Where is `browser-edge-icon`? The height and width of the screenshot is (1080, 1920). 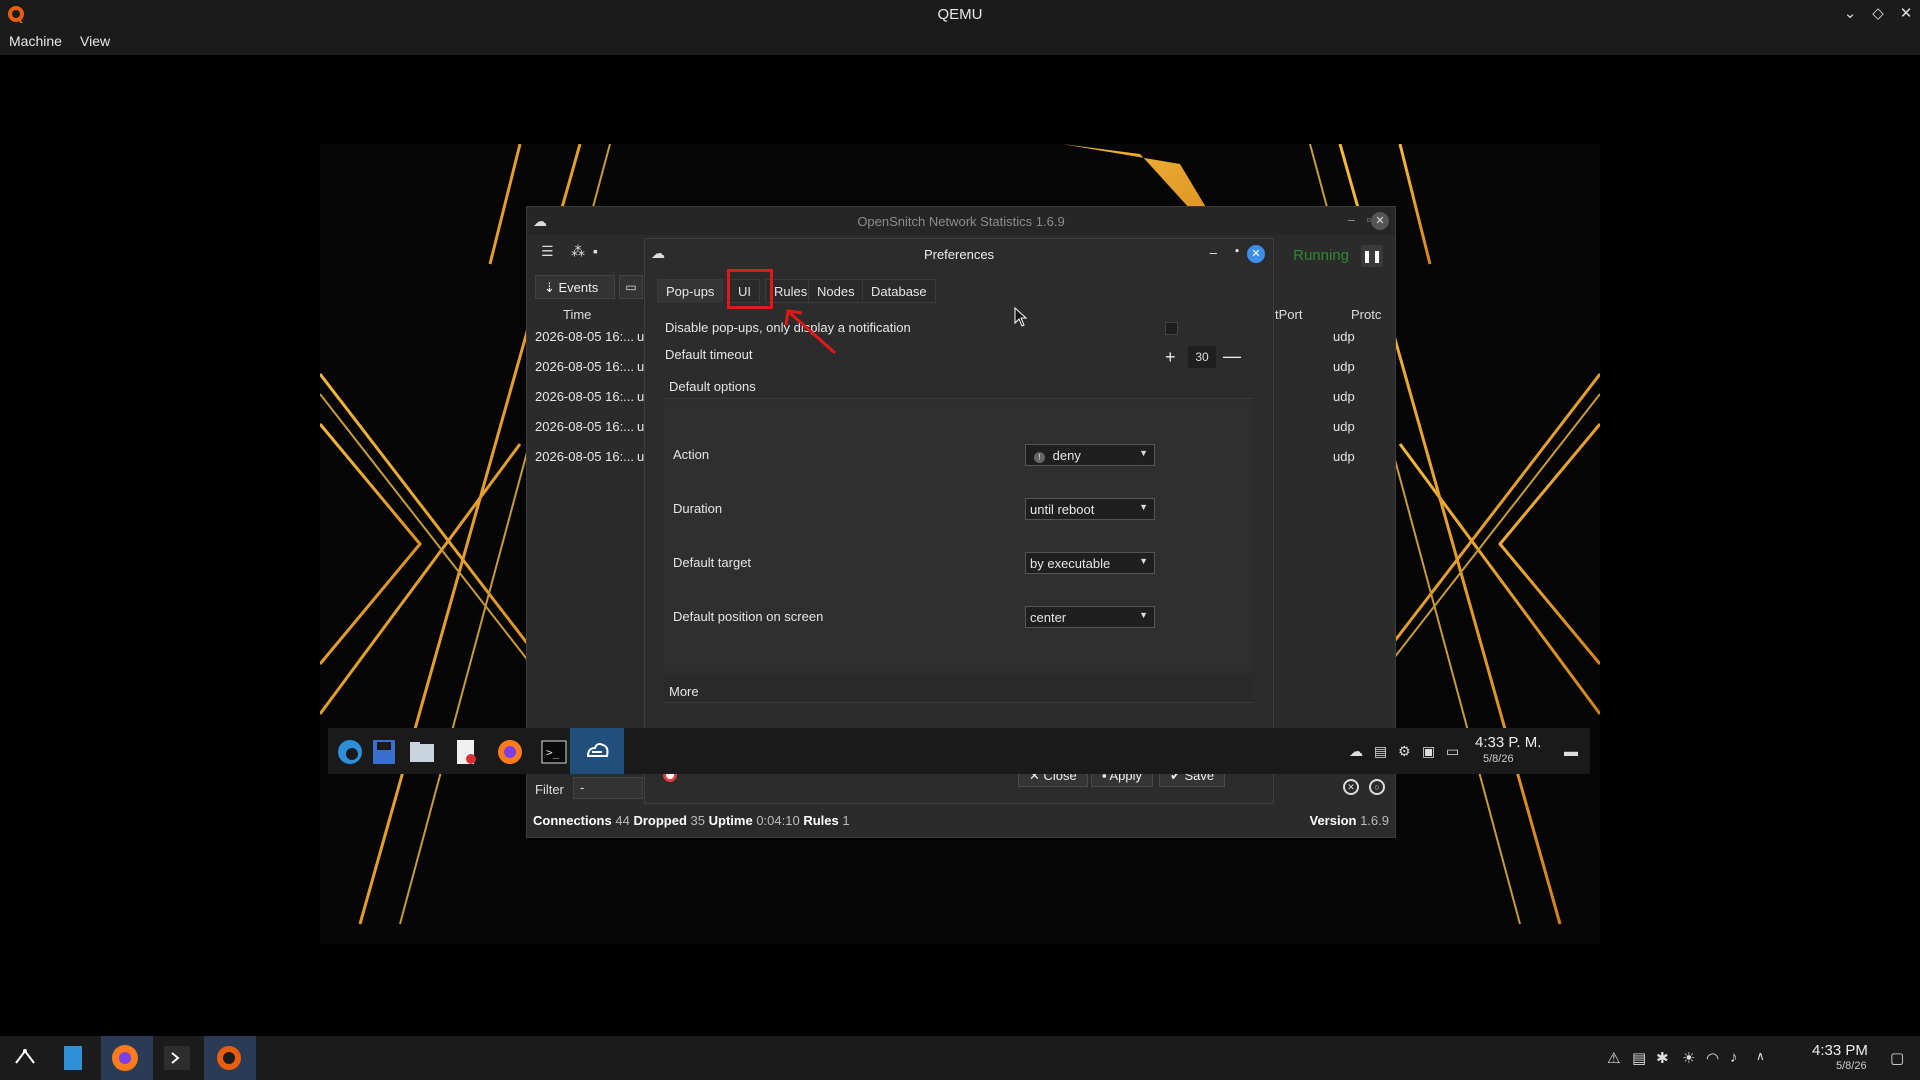
browser-edge-icon is located at coordinates (350, 752).